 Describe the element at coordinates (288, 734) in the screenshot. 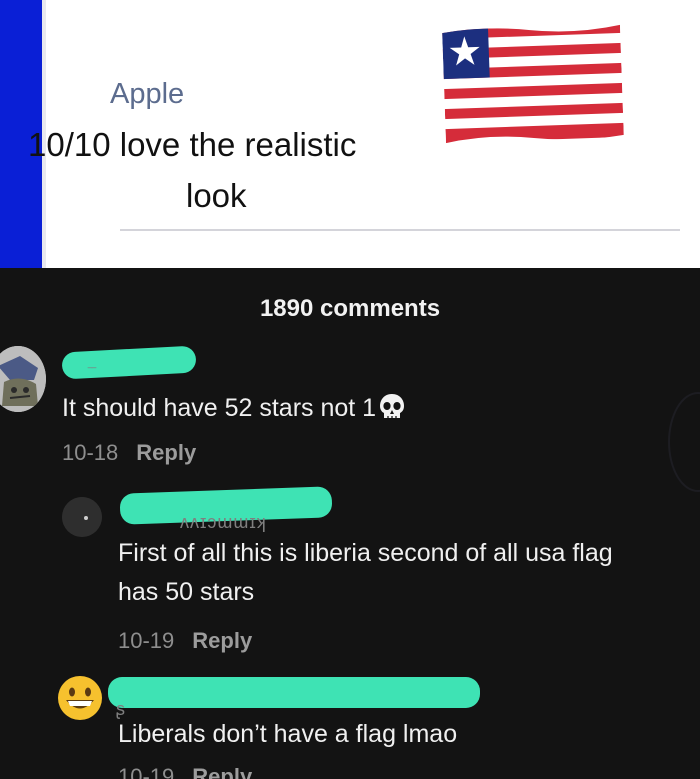

I see `comment-text: Liberals don’t have a flag lmao` at that location.